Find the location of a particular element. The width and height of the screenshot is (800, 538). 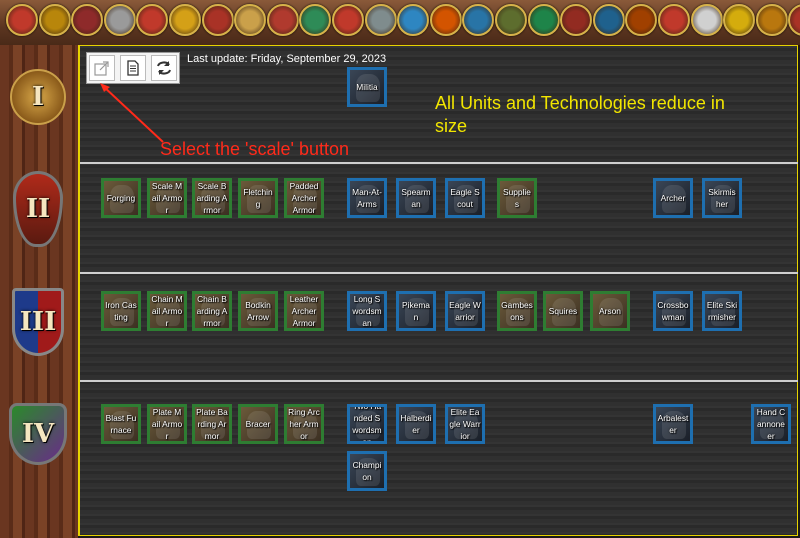

tile-label: Arbalester is located at coordinates (673, 424).